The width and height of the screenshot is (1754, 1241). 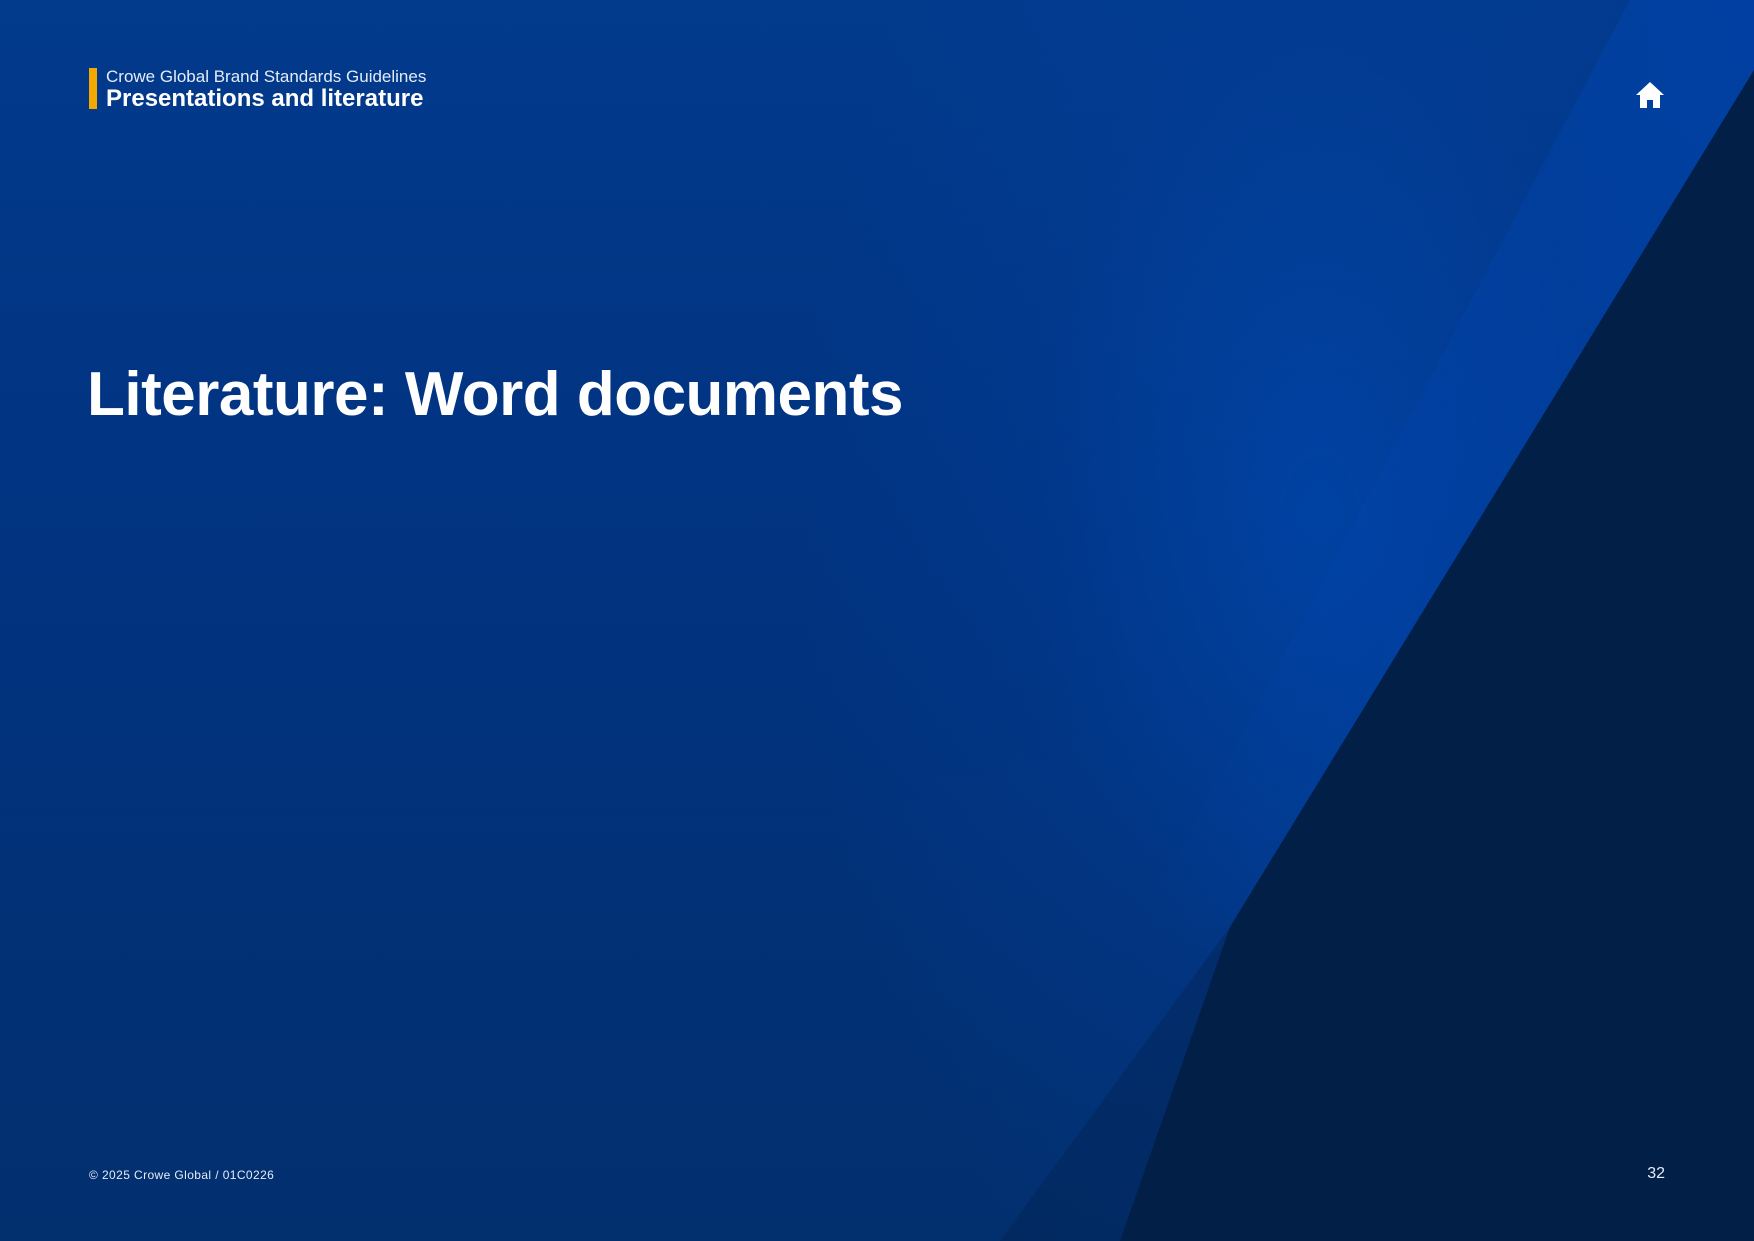 I want to click on accent-bar, so click(x=93, y=88).